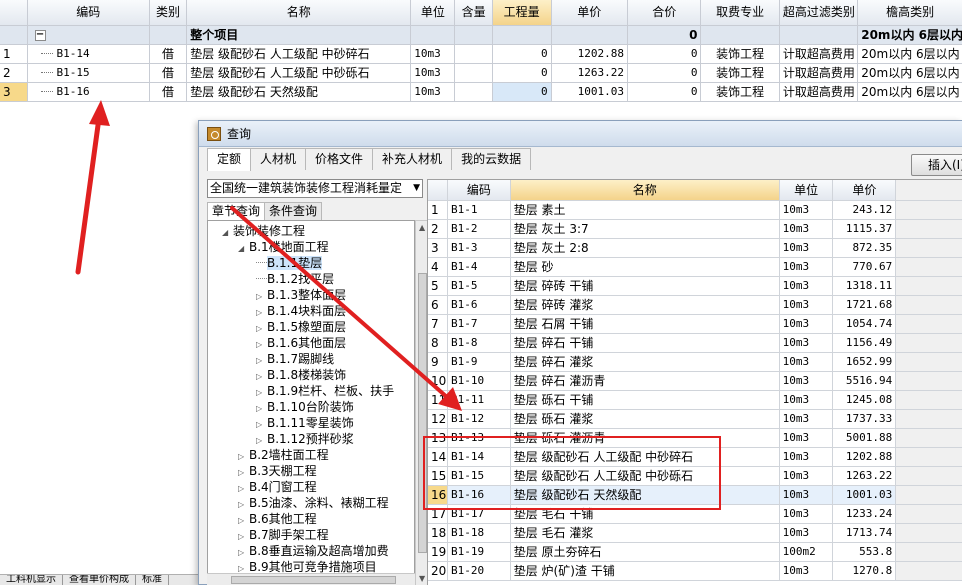  I want to click on list-row-number: 19, so click(438, 552).